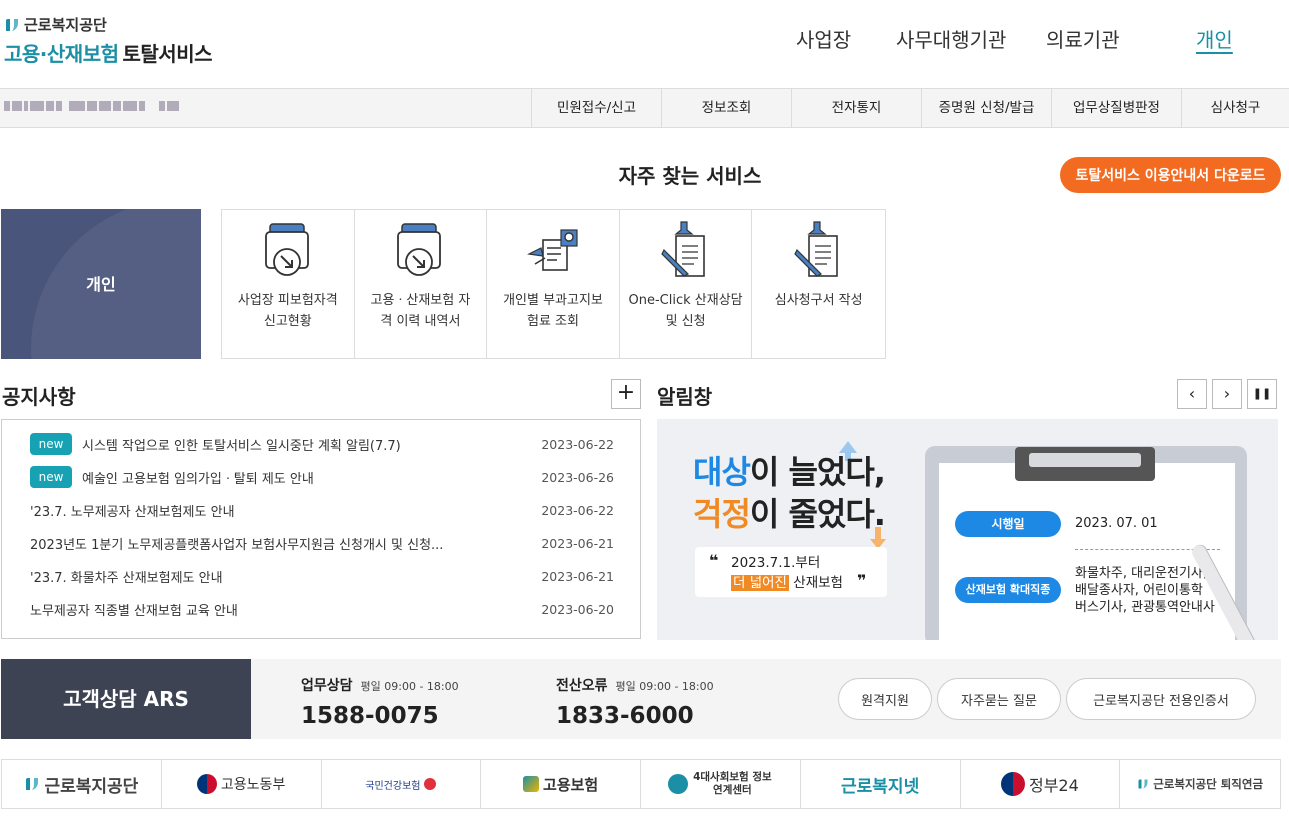 The image size is (1289, 816). I want to click on jobs-line2: 배달종사자, 어린이통학, so click(1139, 590).